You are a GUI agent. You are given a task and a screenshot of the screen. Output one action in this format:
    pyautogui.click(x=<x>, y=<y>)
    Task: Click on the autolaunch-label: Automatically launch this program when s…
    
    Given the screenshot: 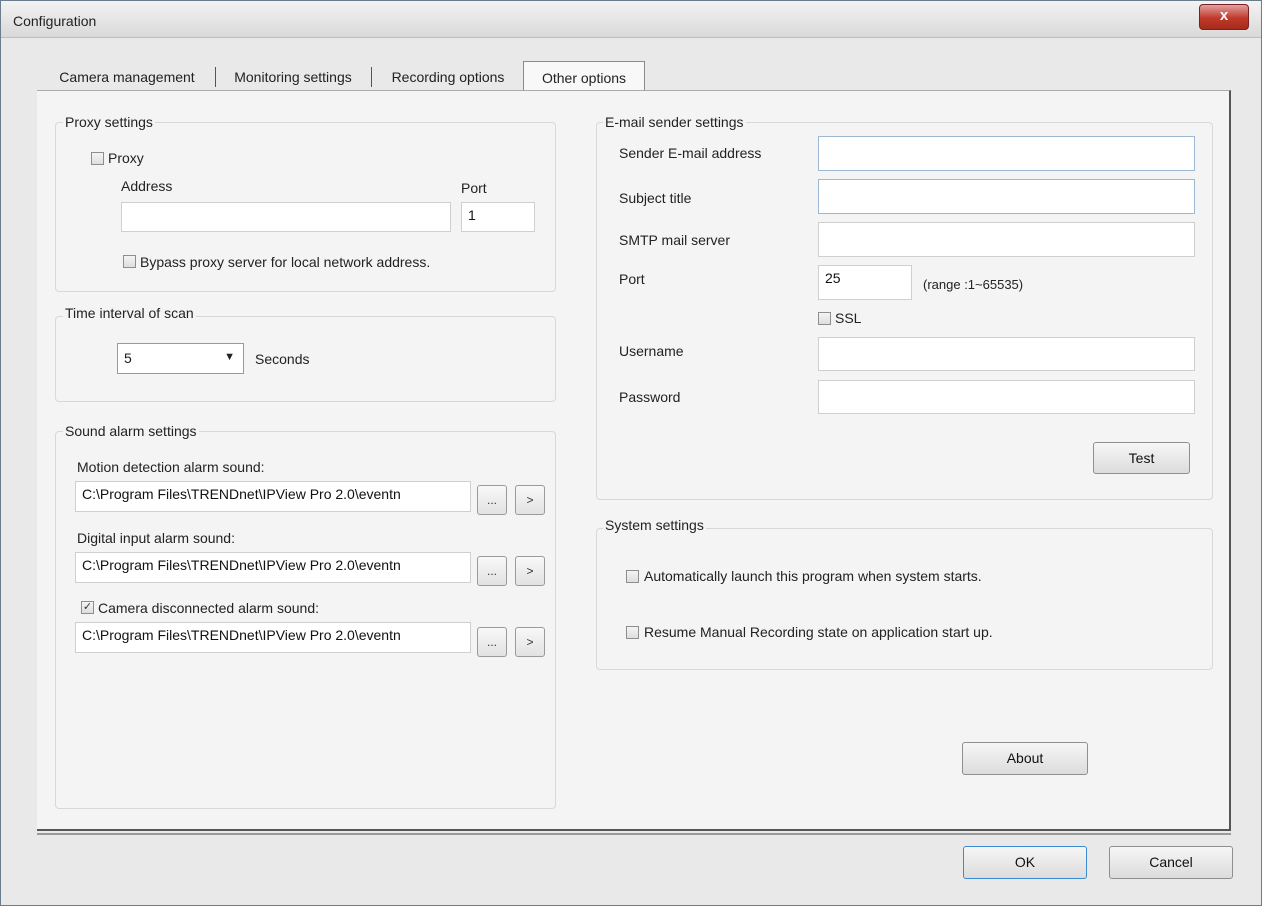 What is the action you would take?
    pyautogui.click(x=813, y=576)
    